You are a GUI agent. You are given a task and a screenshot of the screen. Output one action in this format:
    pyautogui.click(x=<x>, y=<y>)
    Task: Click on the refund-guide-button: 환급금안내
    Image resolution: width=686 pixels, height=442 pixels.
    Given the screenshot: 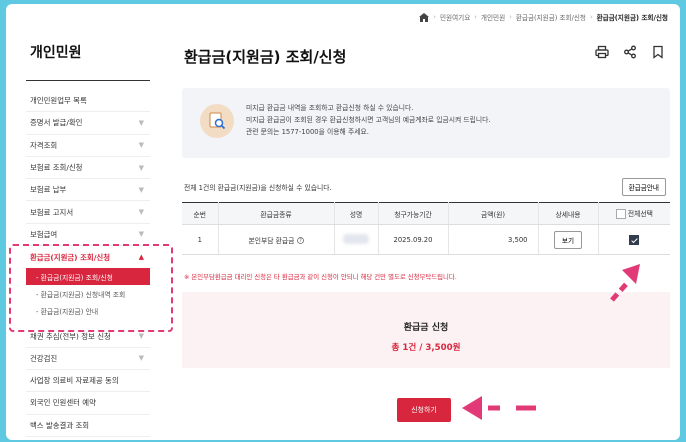 What is the action you would take?
    pyautogui.click(x=643, y=187)
    